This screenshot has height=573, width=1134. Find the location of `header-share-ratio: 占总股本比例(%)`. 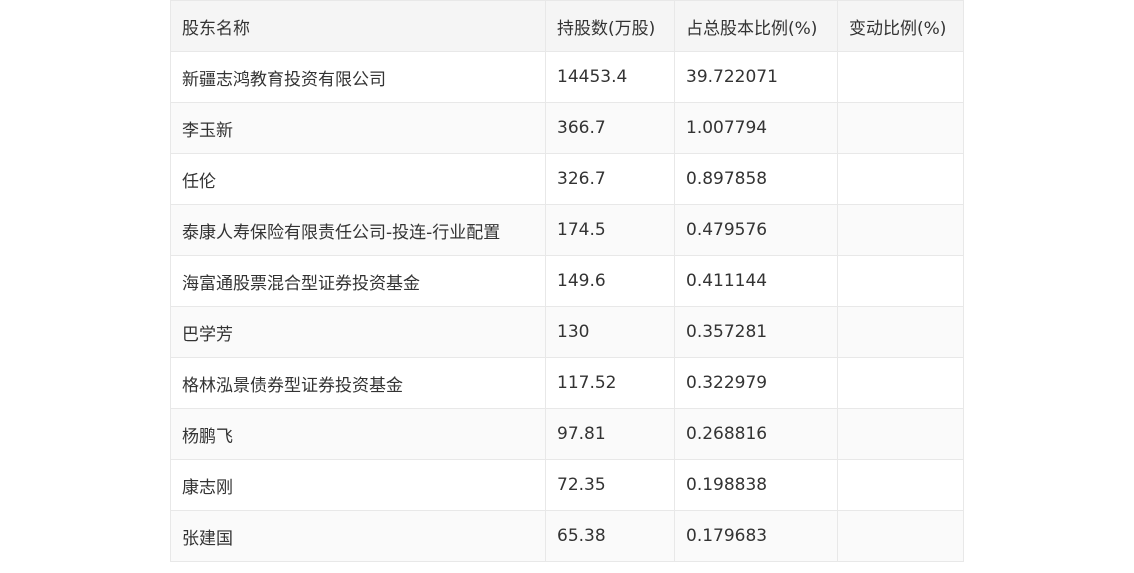

header-share-ratio: 占总股本比例(%) is located at coordinates (756, 26).